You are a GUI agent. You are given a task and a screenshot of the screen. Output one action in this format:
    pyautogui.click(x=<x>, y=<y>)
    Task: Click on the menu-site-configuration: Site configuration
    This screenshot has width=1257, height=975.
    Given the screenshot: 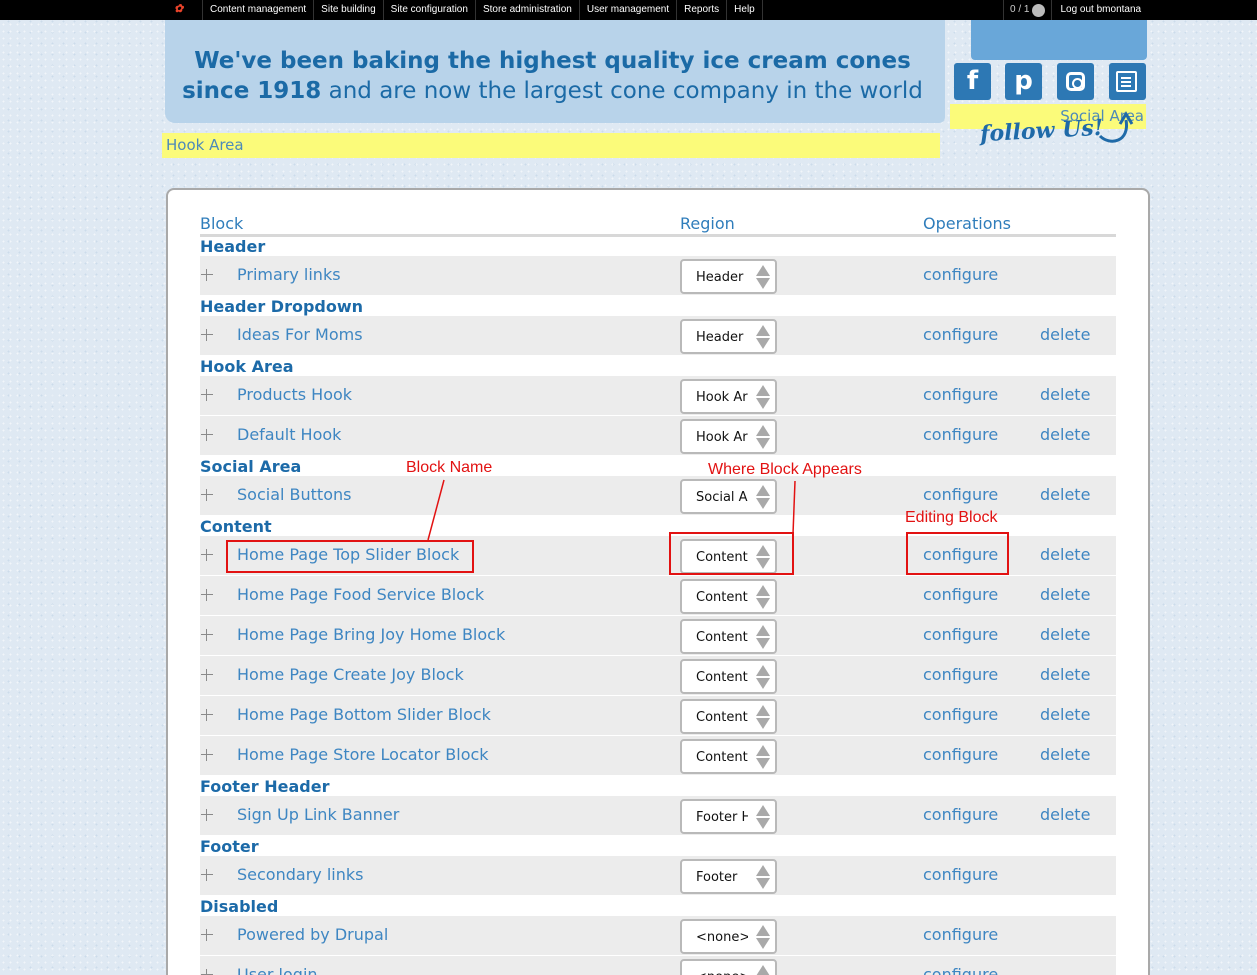 What is the action you would take?
    pyautogui.click(x=428, y=10)
    